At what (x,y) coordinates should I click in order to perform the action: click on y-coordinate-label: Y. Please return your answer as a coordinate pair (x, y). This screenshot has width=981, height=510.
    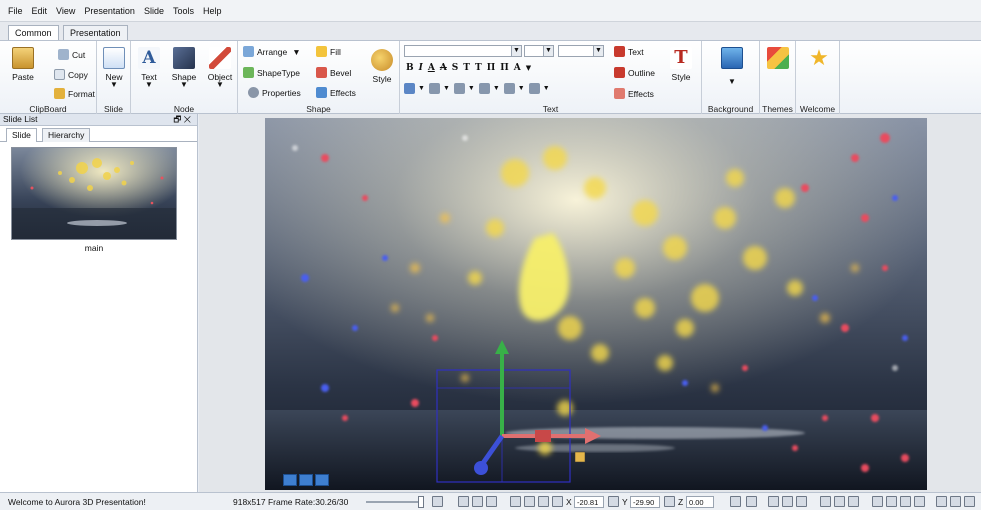
    Looking at the image, I should click on (625, 502).